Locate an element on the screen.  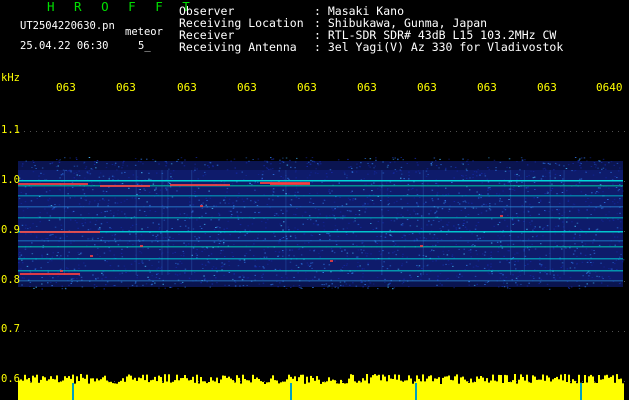
meteor-count: 5_ is located at coordinates (144, 46).